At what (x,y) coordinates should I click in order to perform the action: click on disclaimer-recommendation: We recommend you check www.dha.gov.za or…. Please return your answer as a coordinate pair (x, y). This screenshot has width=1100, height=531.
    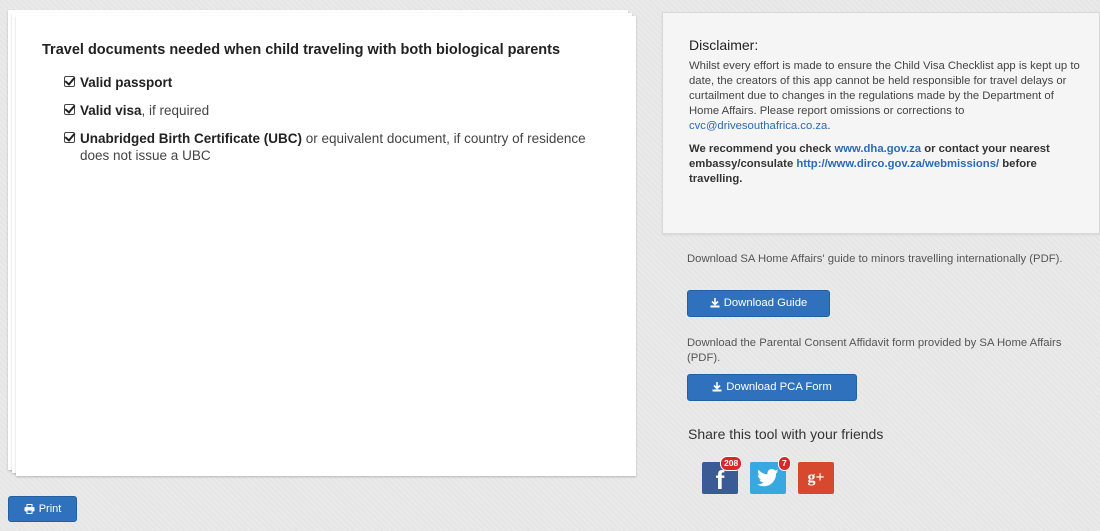
    Looking at the image, I should click on (887, 164).